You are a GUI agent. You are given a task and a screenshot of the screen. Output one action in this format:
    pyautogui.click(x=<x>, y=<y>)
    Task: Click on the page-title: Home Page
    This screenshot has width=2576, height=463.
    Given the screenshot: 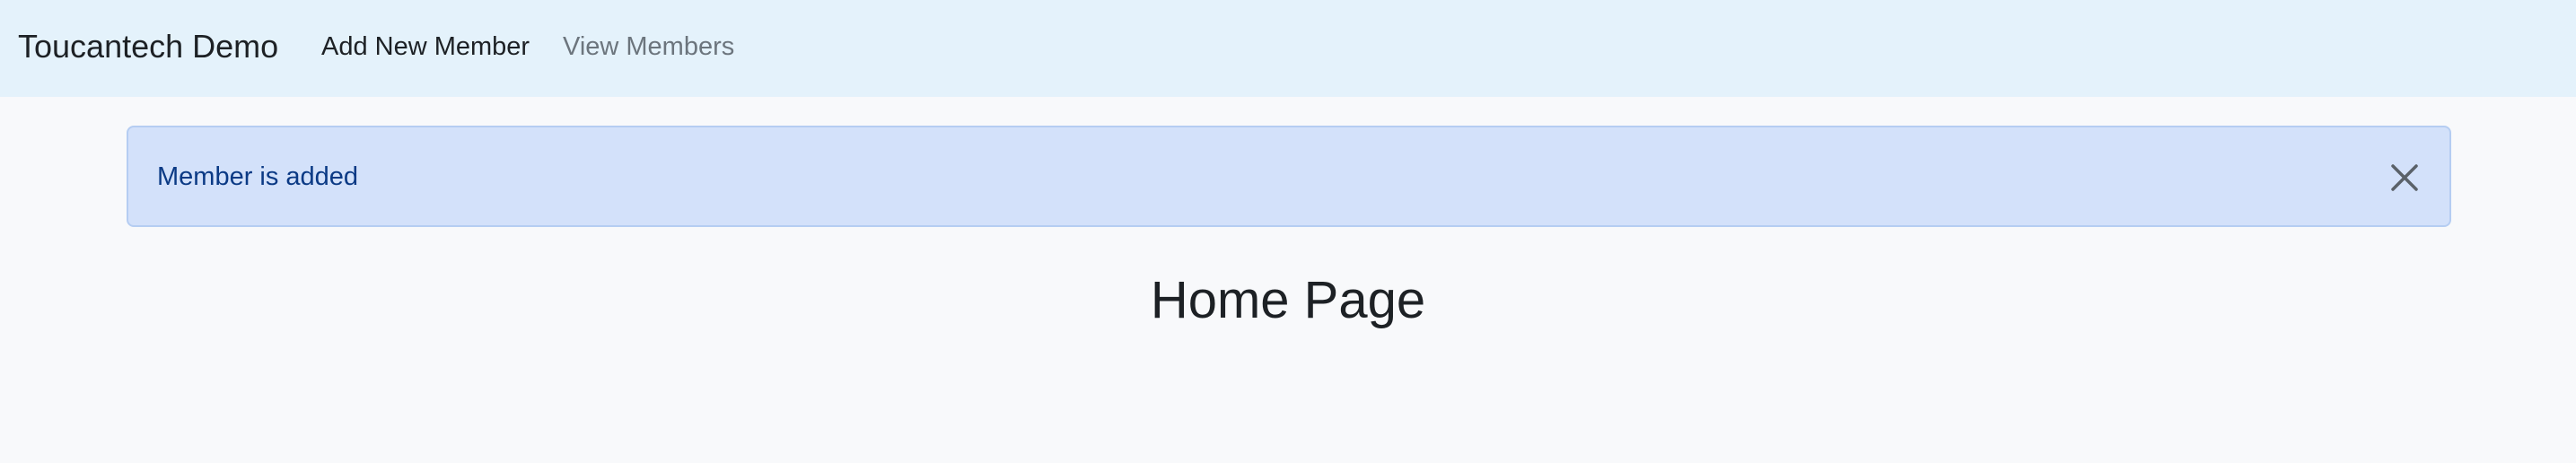 What is the action you would take?
    pyautogui.click(x=1288, y=300)
    